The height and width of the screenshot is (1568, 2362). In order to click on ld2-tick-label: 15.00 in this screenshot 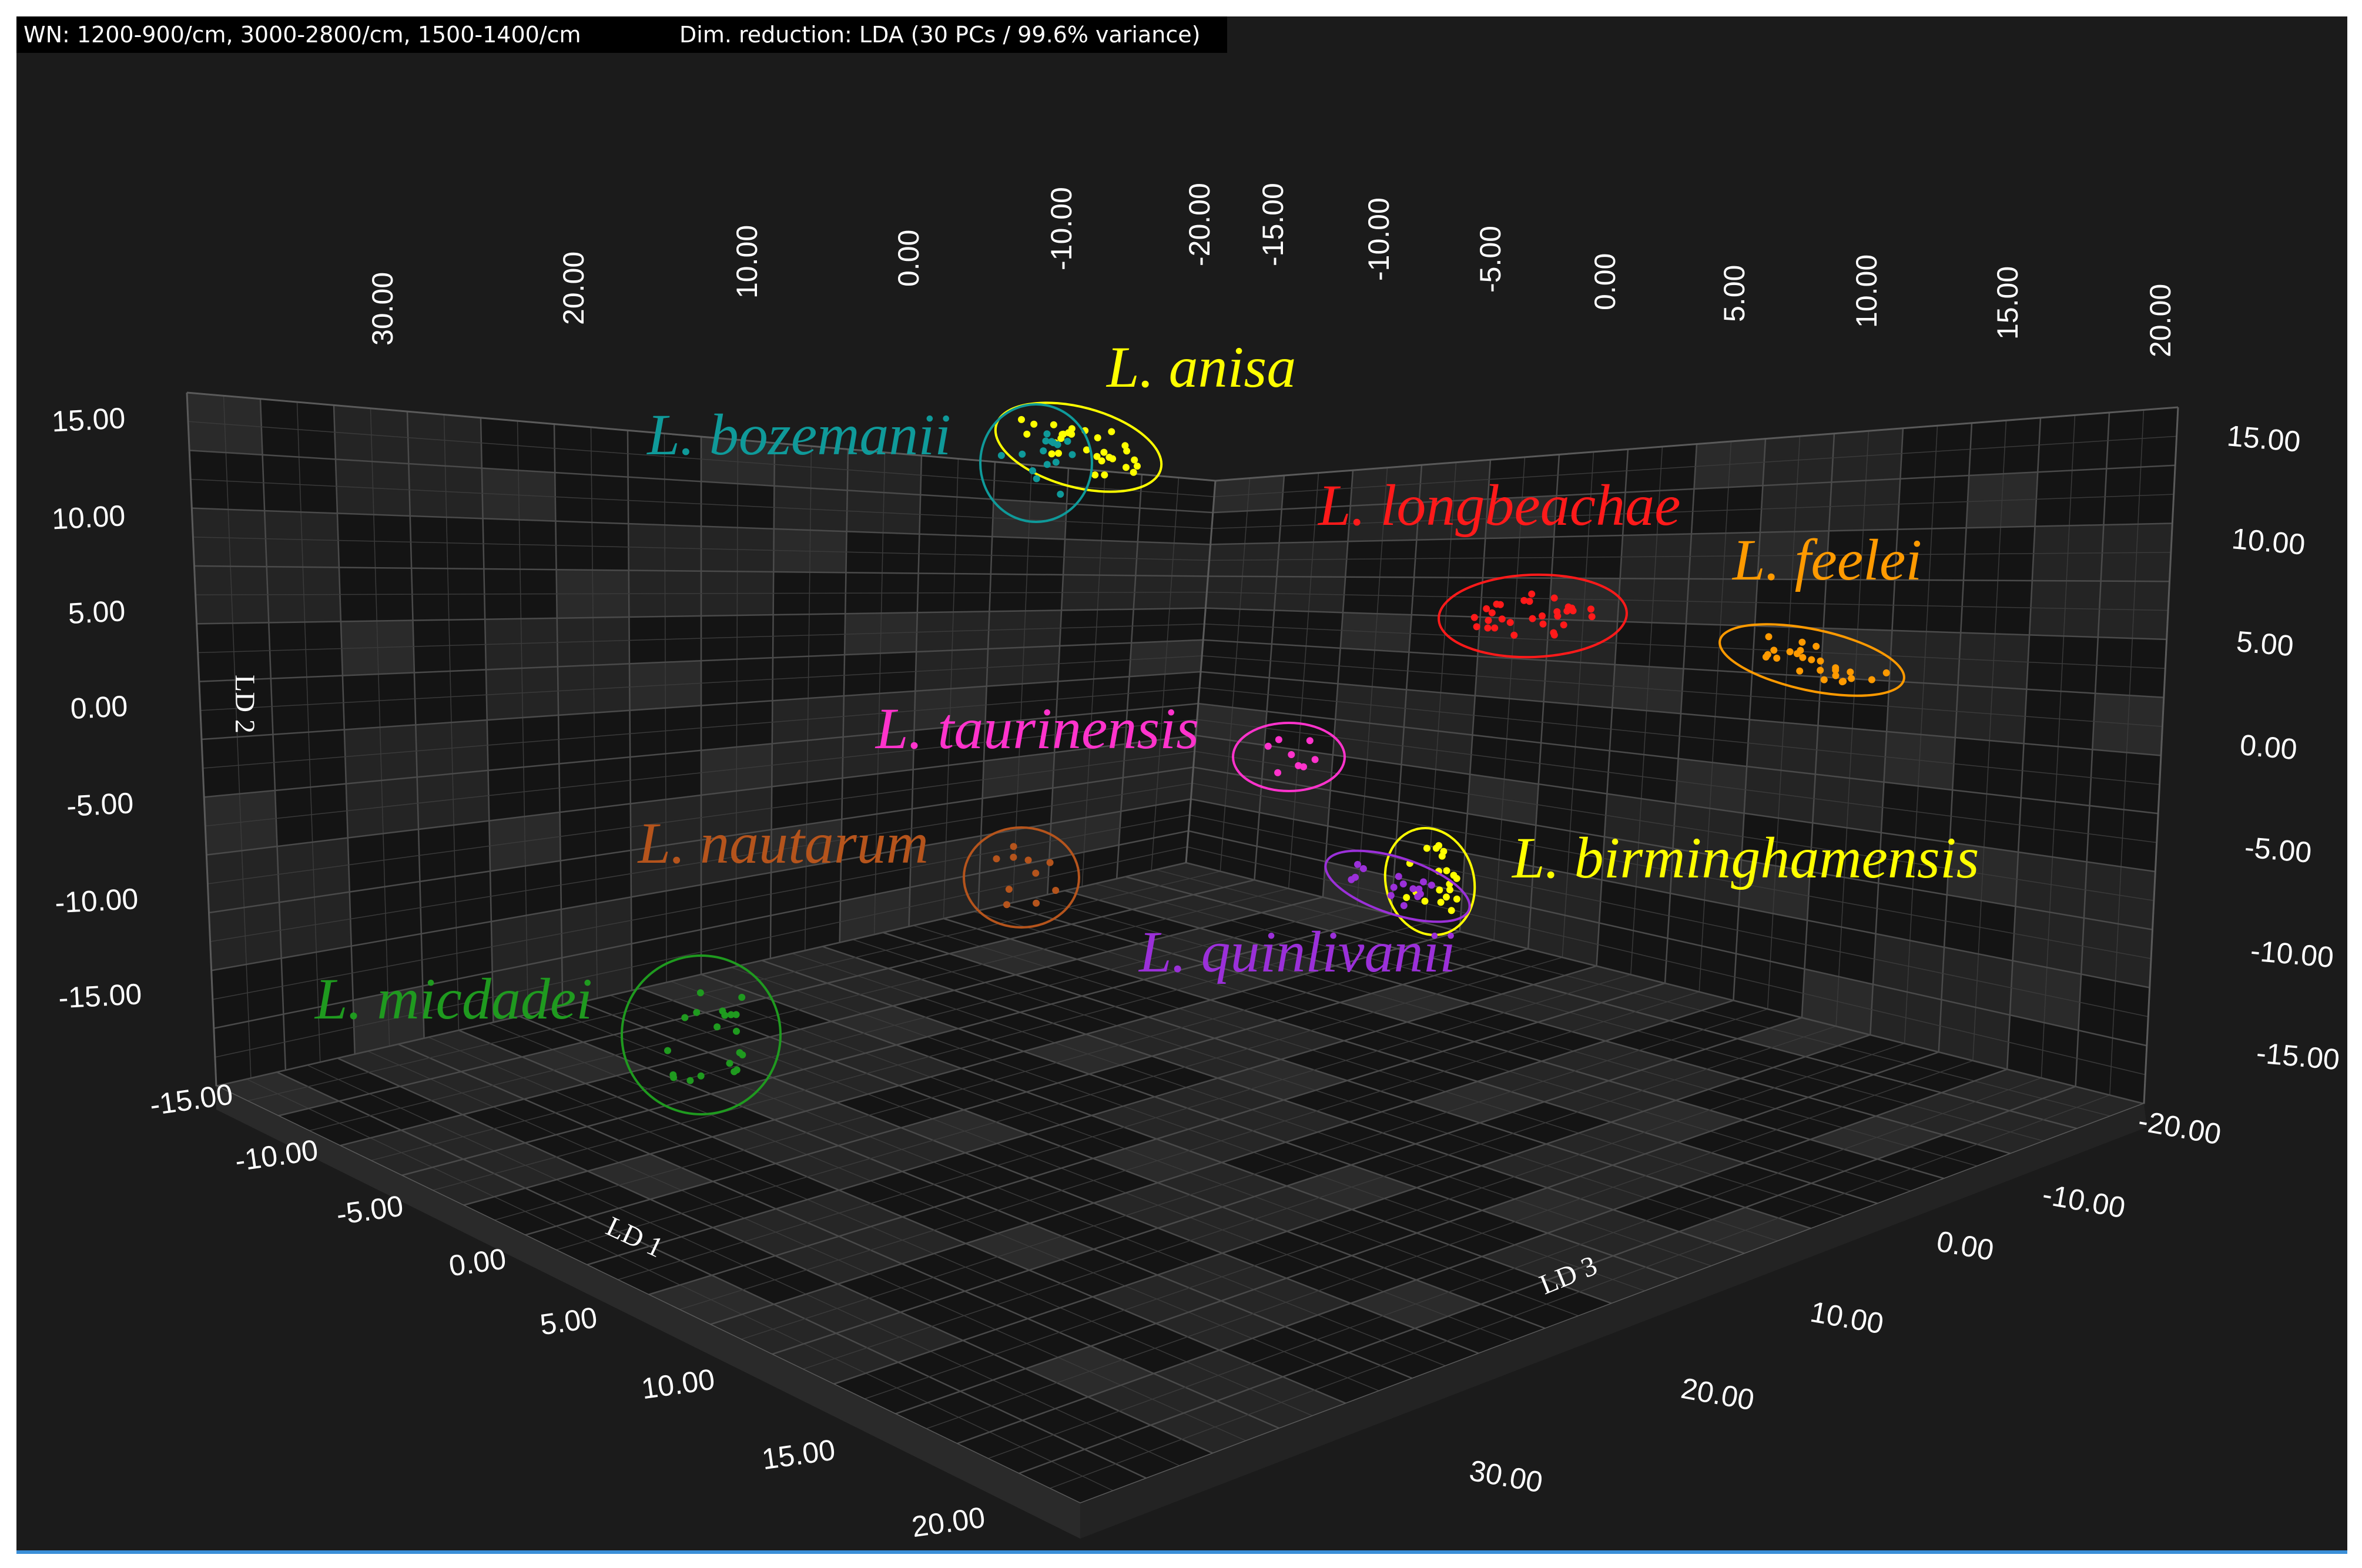, I will do `click(88, 420)`.